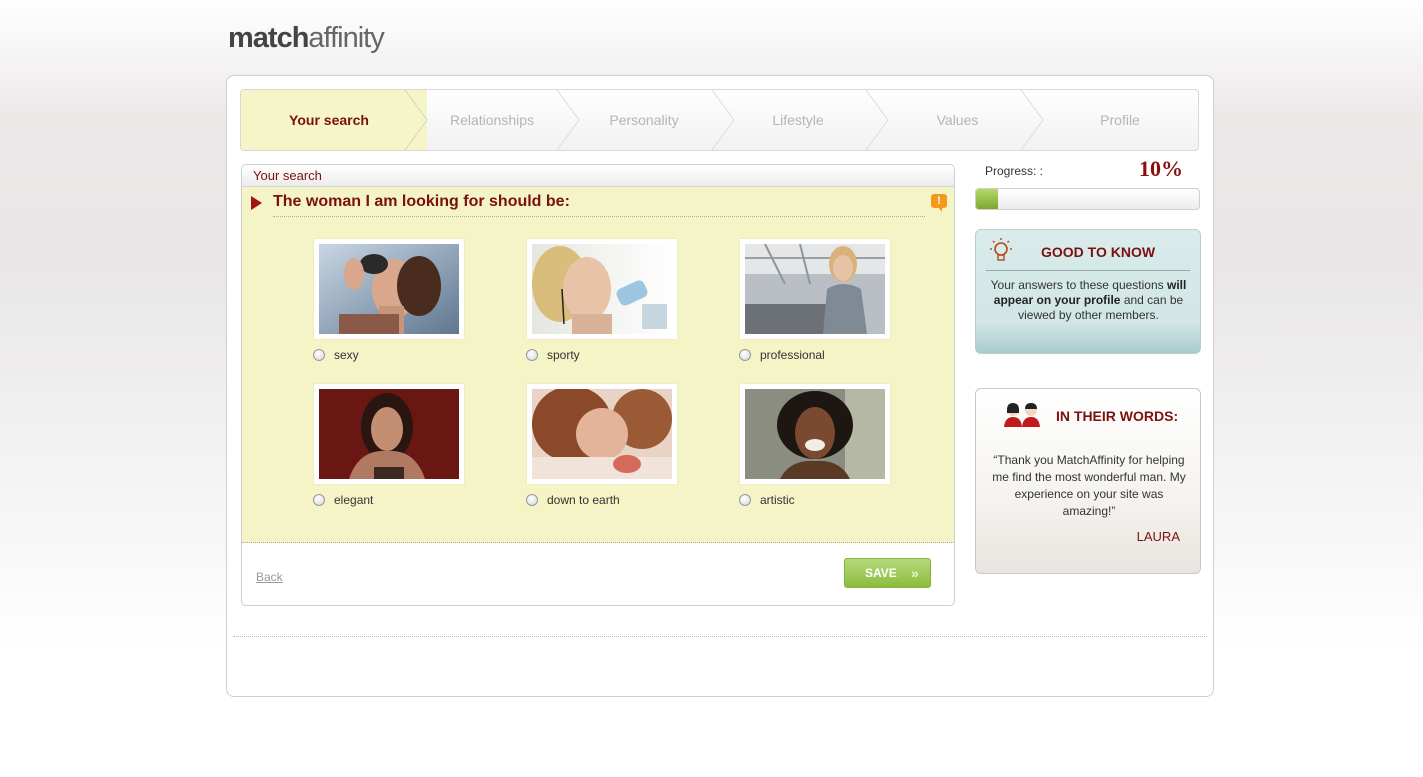 The height and width of the screenshot is (777, 1423). I want to click on good-to-know-divider, so click(1088, 270).